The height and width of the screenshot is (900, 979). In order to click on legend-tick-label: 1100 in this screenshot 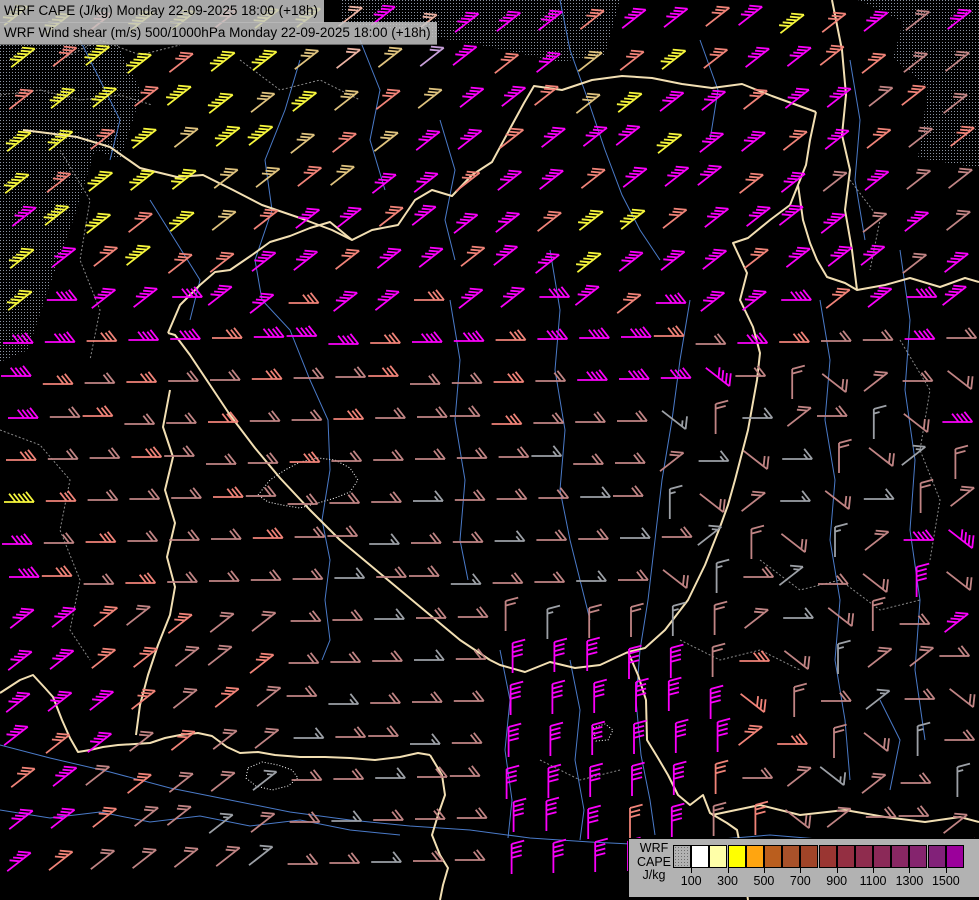, I will do `click(873, 881)`.